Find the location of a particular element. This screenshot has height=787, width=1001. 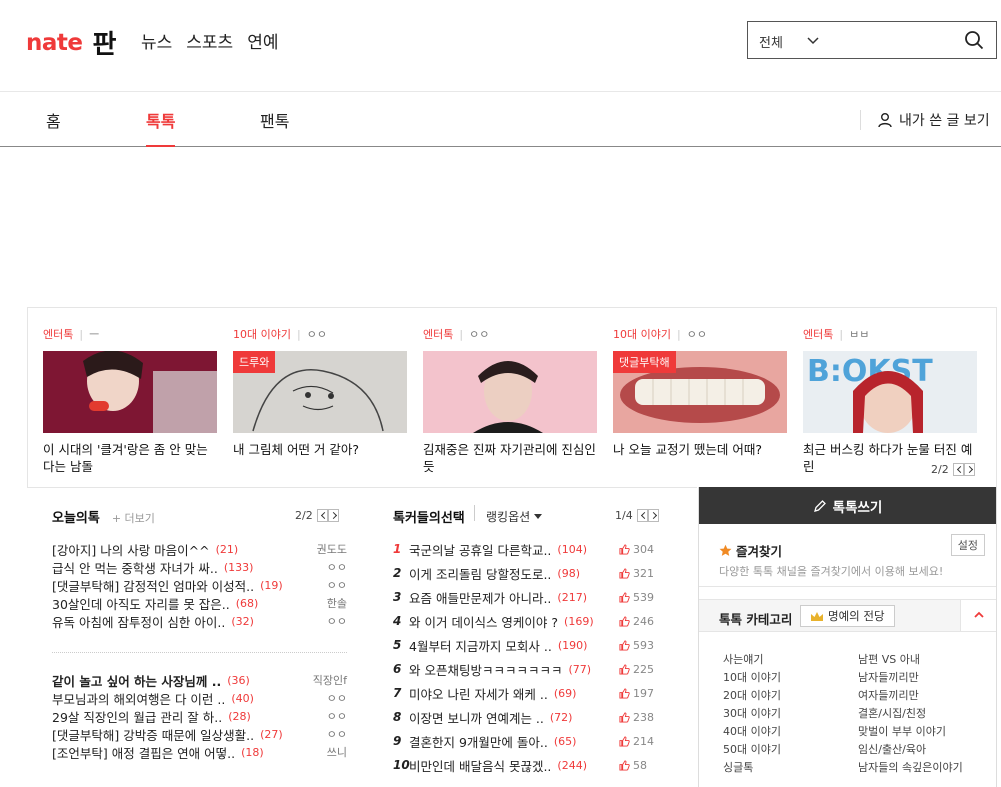

writer-name: 권도도 is located at coordinates (331, 549).